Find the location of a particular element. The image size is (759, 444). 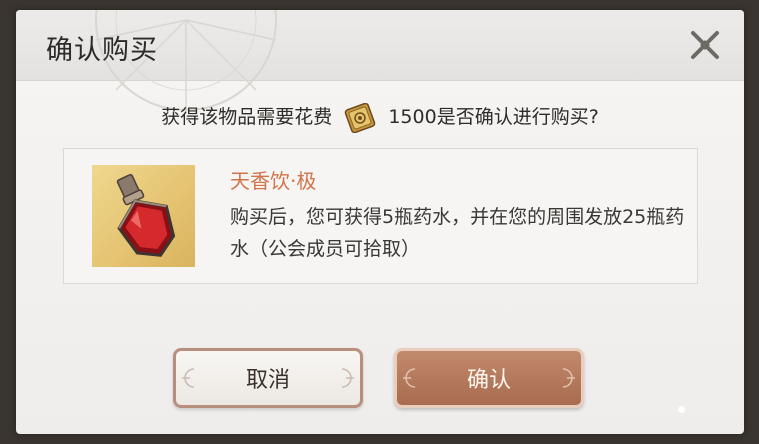

close-icon is located at coordinates (705, 45).